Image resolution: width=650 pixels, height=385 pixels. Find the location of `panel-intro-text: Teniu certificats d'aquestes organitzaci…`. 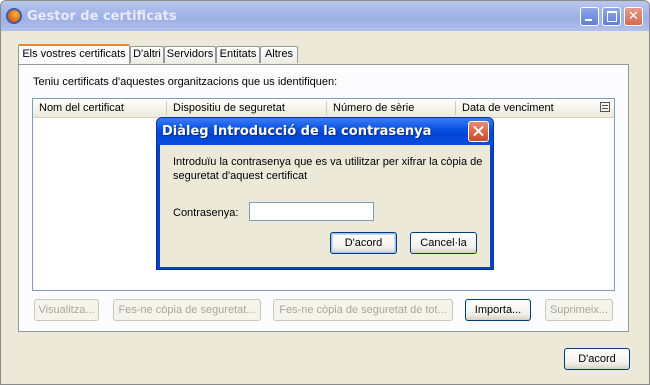

panel-intro-text: Teniu certificats d'aquestes organitzaci… is located at coordinates (185, 82).